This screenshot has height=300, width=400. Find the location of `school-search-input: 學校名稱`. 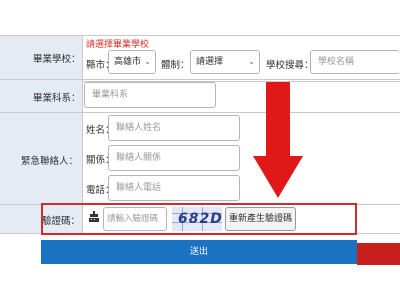

school-search-input: 學校名稱 is located at coordinates (355, 62).